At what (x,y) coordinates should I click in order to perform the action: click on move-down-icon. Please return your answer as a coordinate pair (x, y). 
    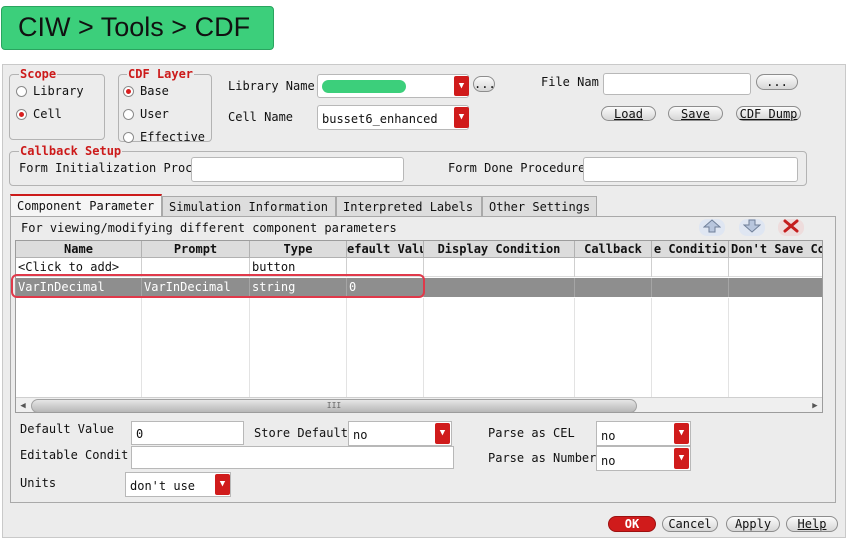
    Looking at the image, I should click on (752, 227).